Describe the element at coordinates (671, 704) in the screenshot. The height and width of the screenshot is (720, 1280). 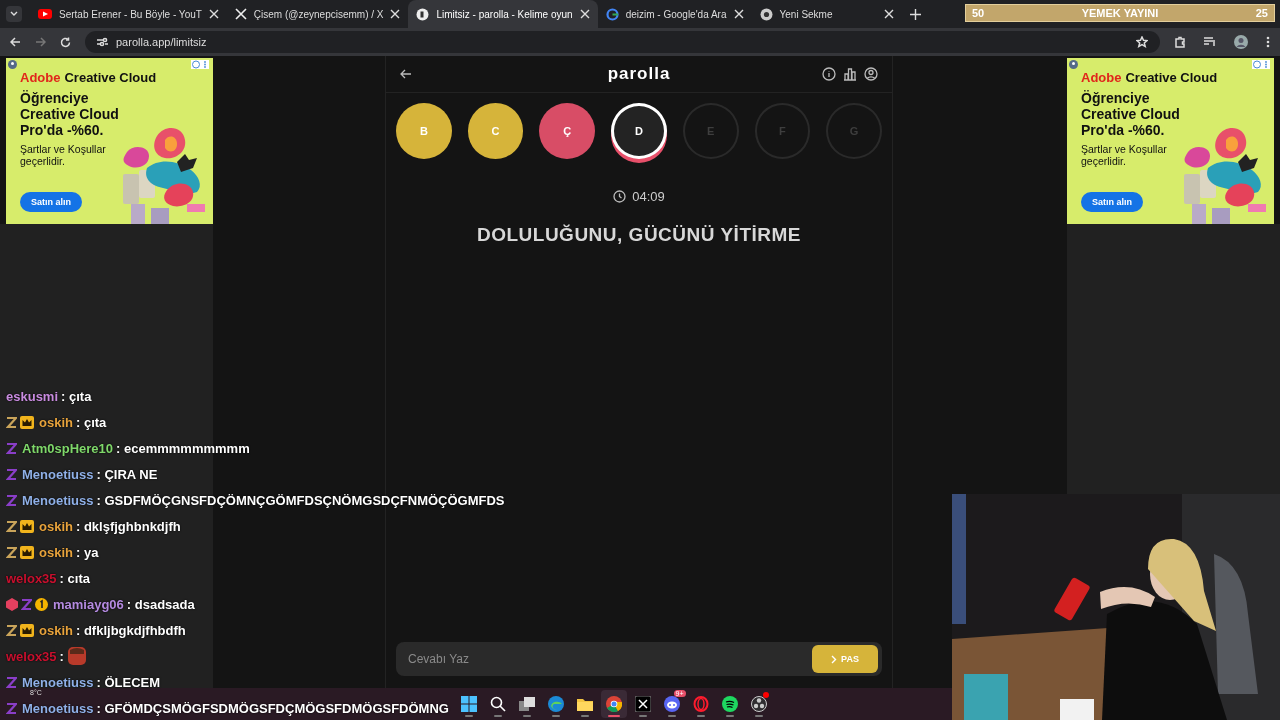
I see `discord-icon` at that location.